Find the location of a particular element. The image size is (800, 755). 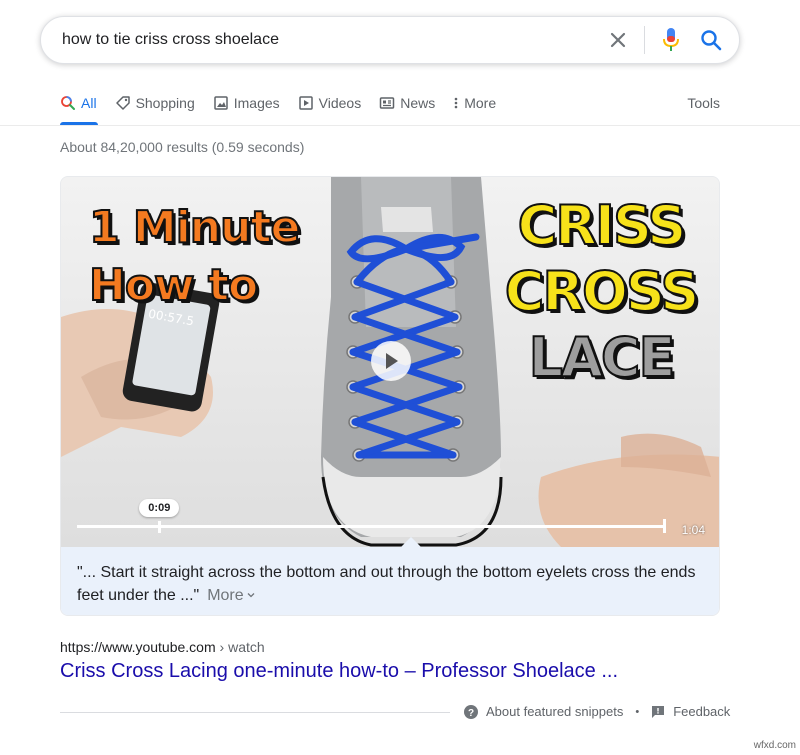

tab-images-label: Images is located at coordinates (256, 103).